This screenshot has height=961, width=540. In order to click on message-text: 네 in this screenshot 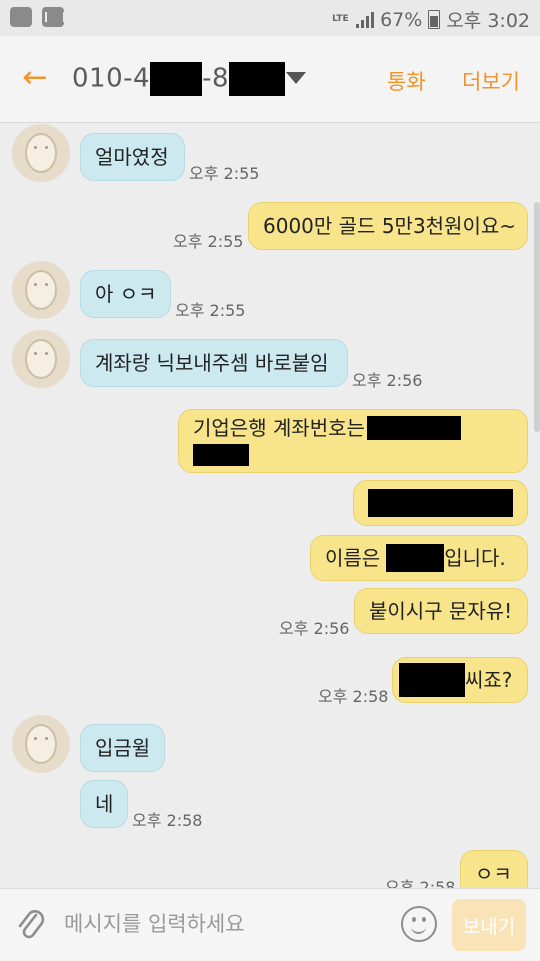, I will do `click(104, 804)`.